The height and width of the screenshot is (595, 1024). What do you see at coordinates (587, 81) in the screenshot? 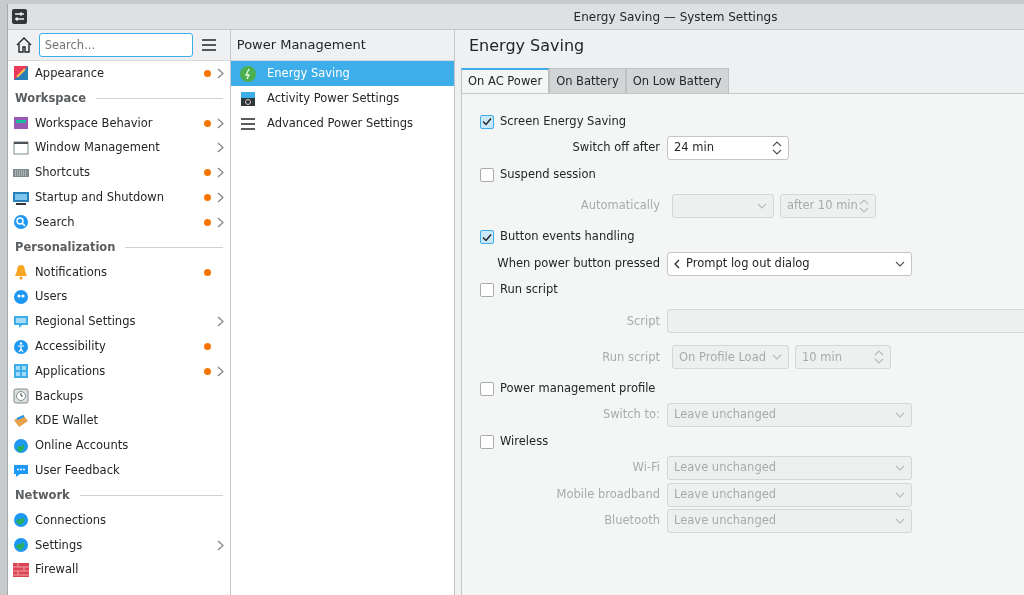
I see `tab: On Battery` at bounding box center [587, 81].